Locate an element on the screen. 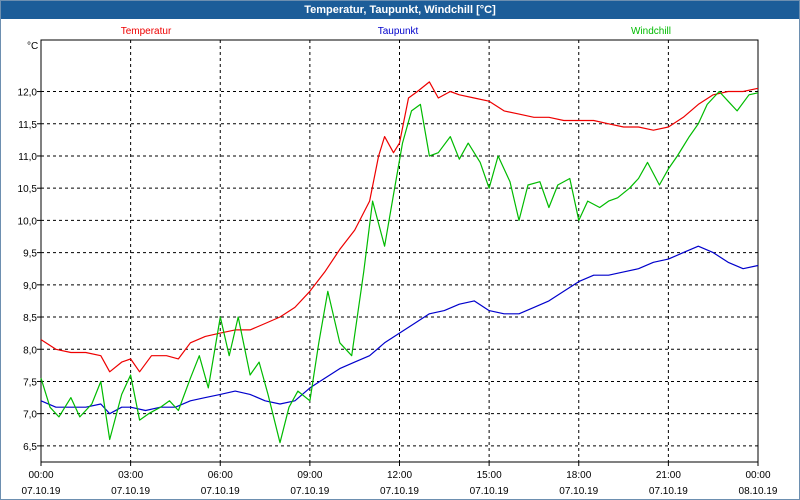 This screenshot has width=800, height=500. x-tick-time: 06:00 is located at coordinates (220, 475).